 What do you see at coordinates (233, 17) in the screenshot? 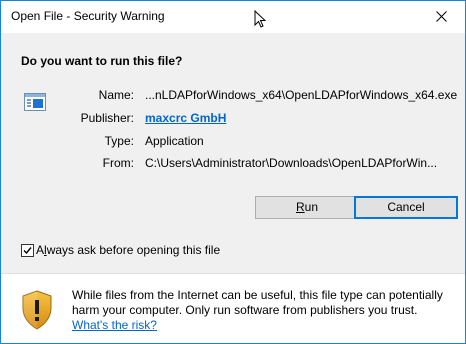
I see `title-bar: Open File - Security Warning` at bounding box center [233, 17].